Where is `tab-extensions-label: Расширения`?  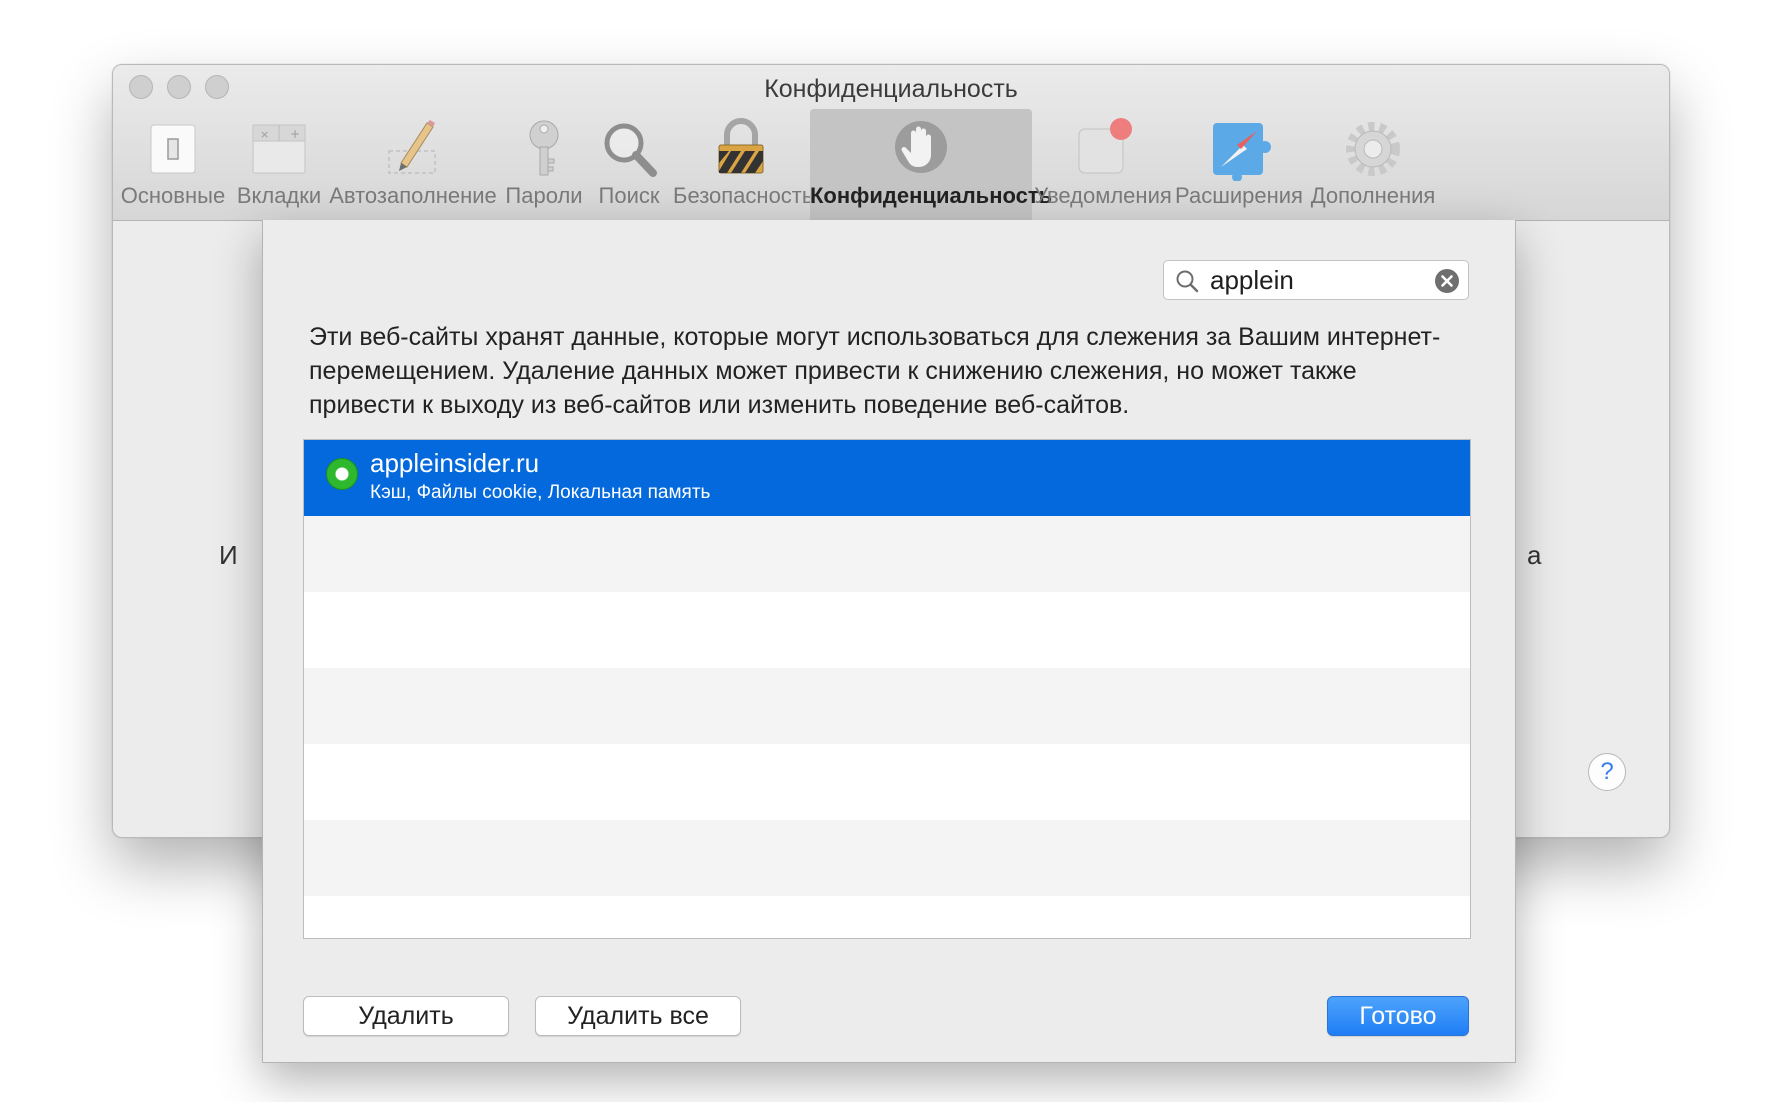
tab-extensions-label: Расширения is located at coordinates (1239, 195).